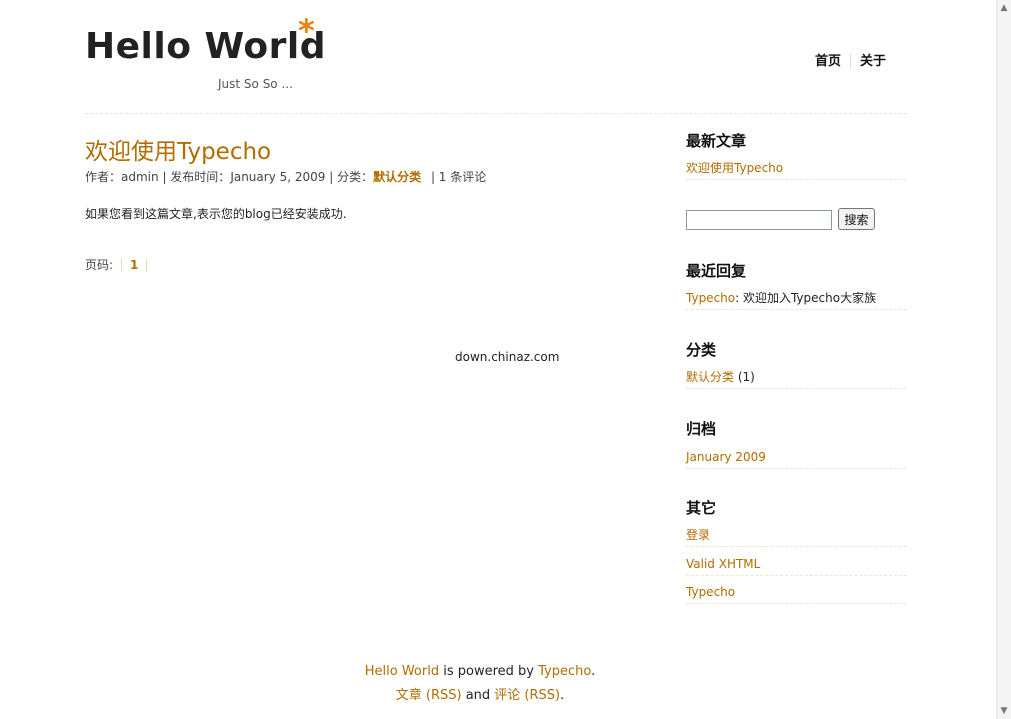 The width and height of the screenshot is (1011, 719). Describe the element at coordinates (796, 457) in the screenshot. I see `archive-item: January 2009` at that location.